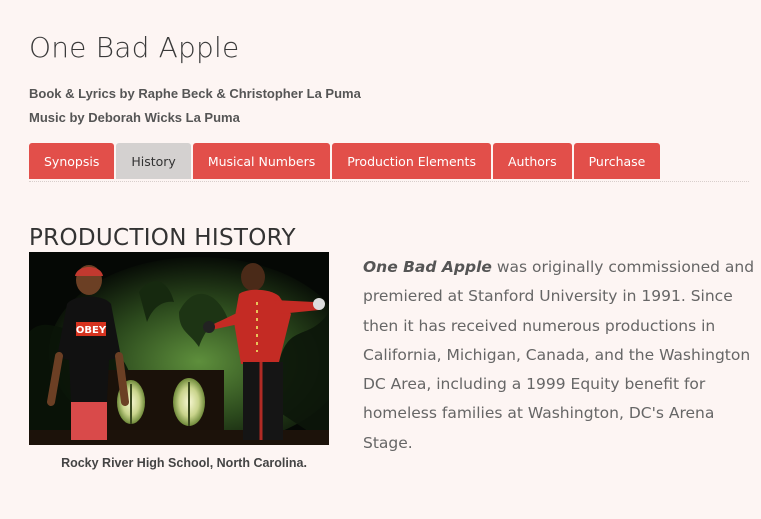 This screenshot has width=761, height=519. What do you see at coordinates (411, 161) in the screenshot?
I see `tab-production-elements: Production Elements` at bounding box center [411, 161].